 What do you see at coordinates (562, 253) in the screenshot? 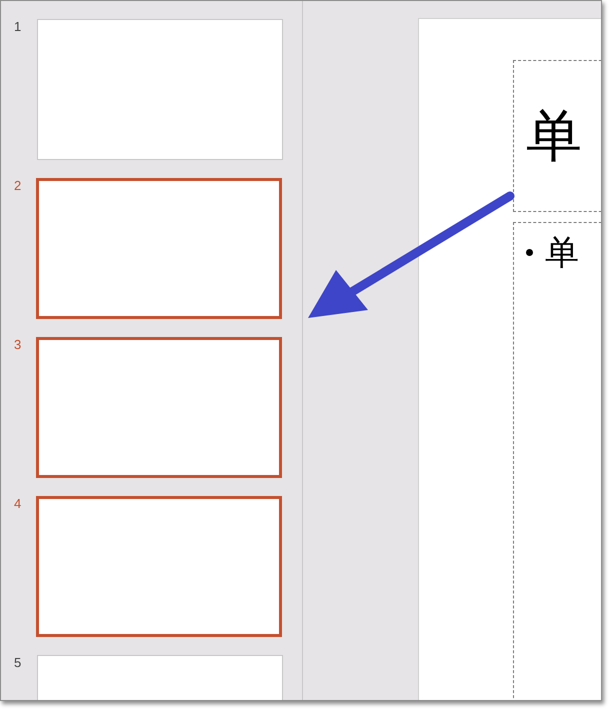
I see `bullet-text: 单` at bounding box center [562, 253].